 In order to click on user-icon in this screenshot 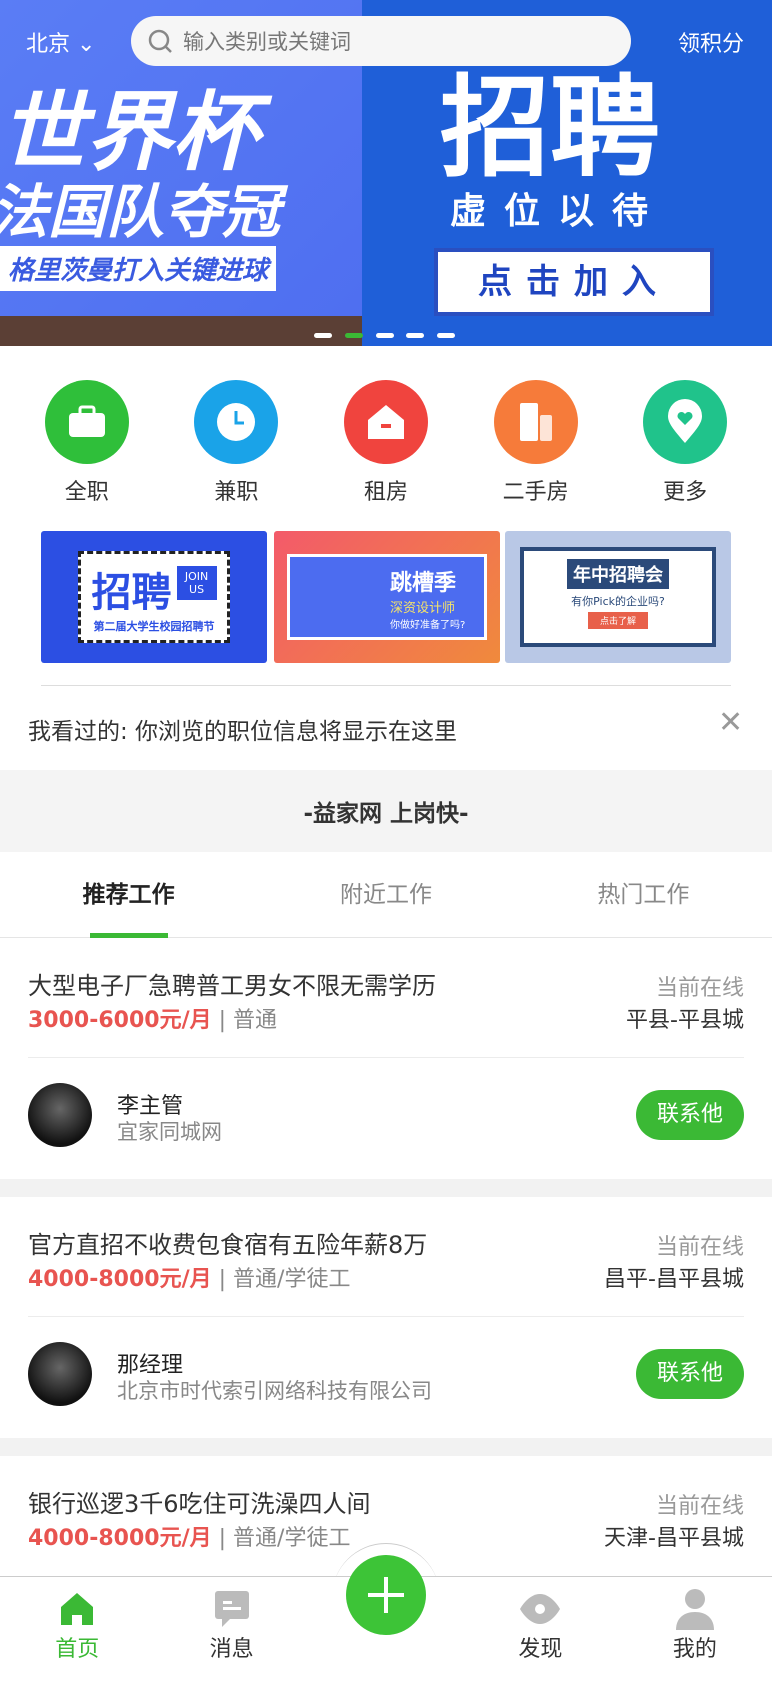, I will do `click(695, 1609)`.